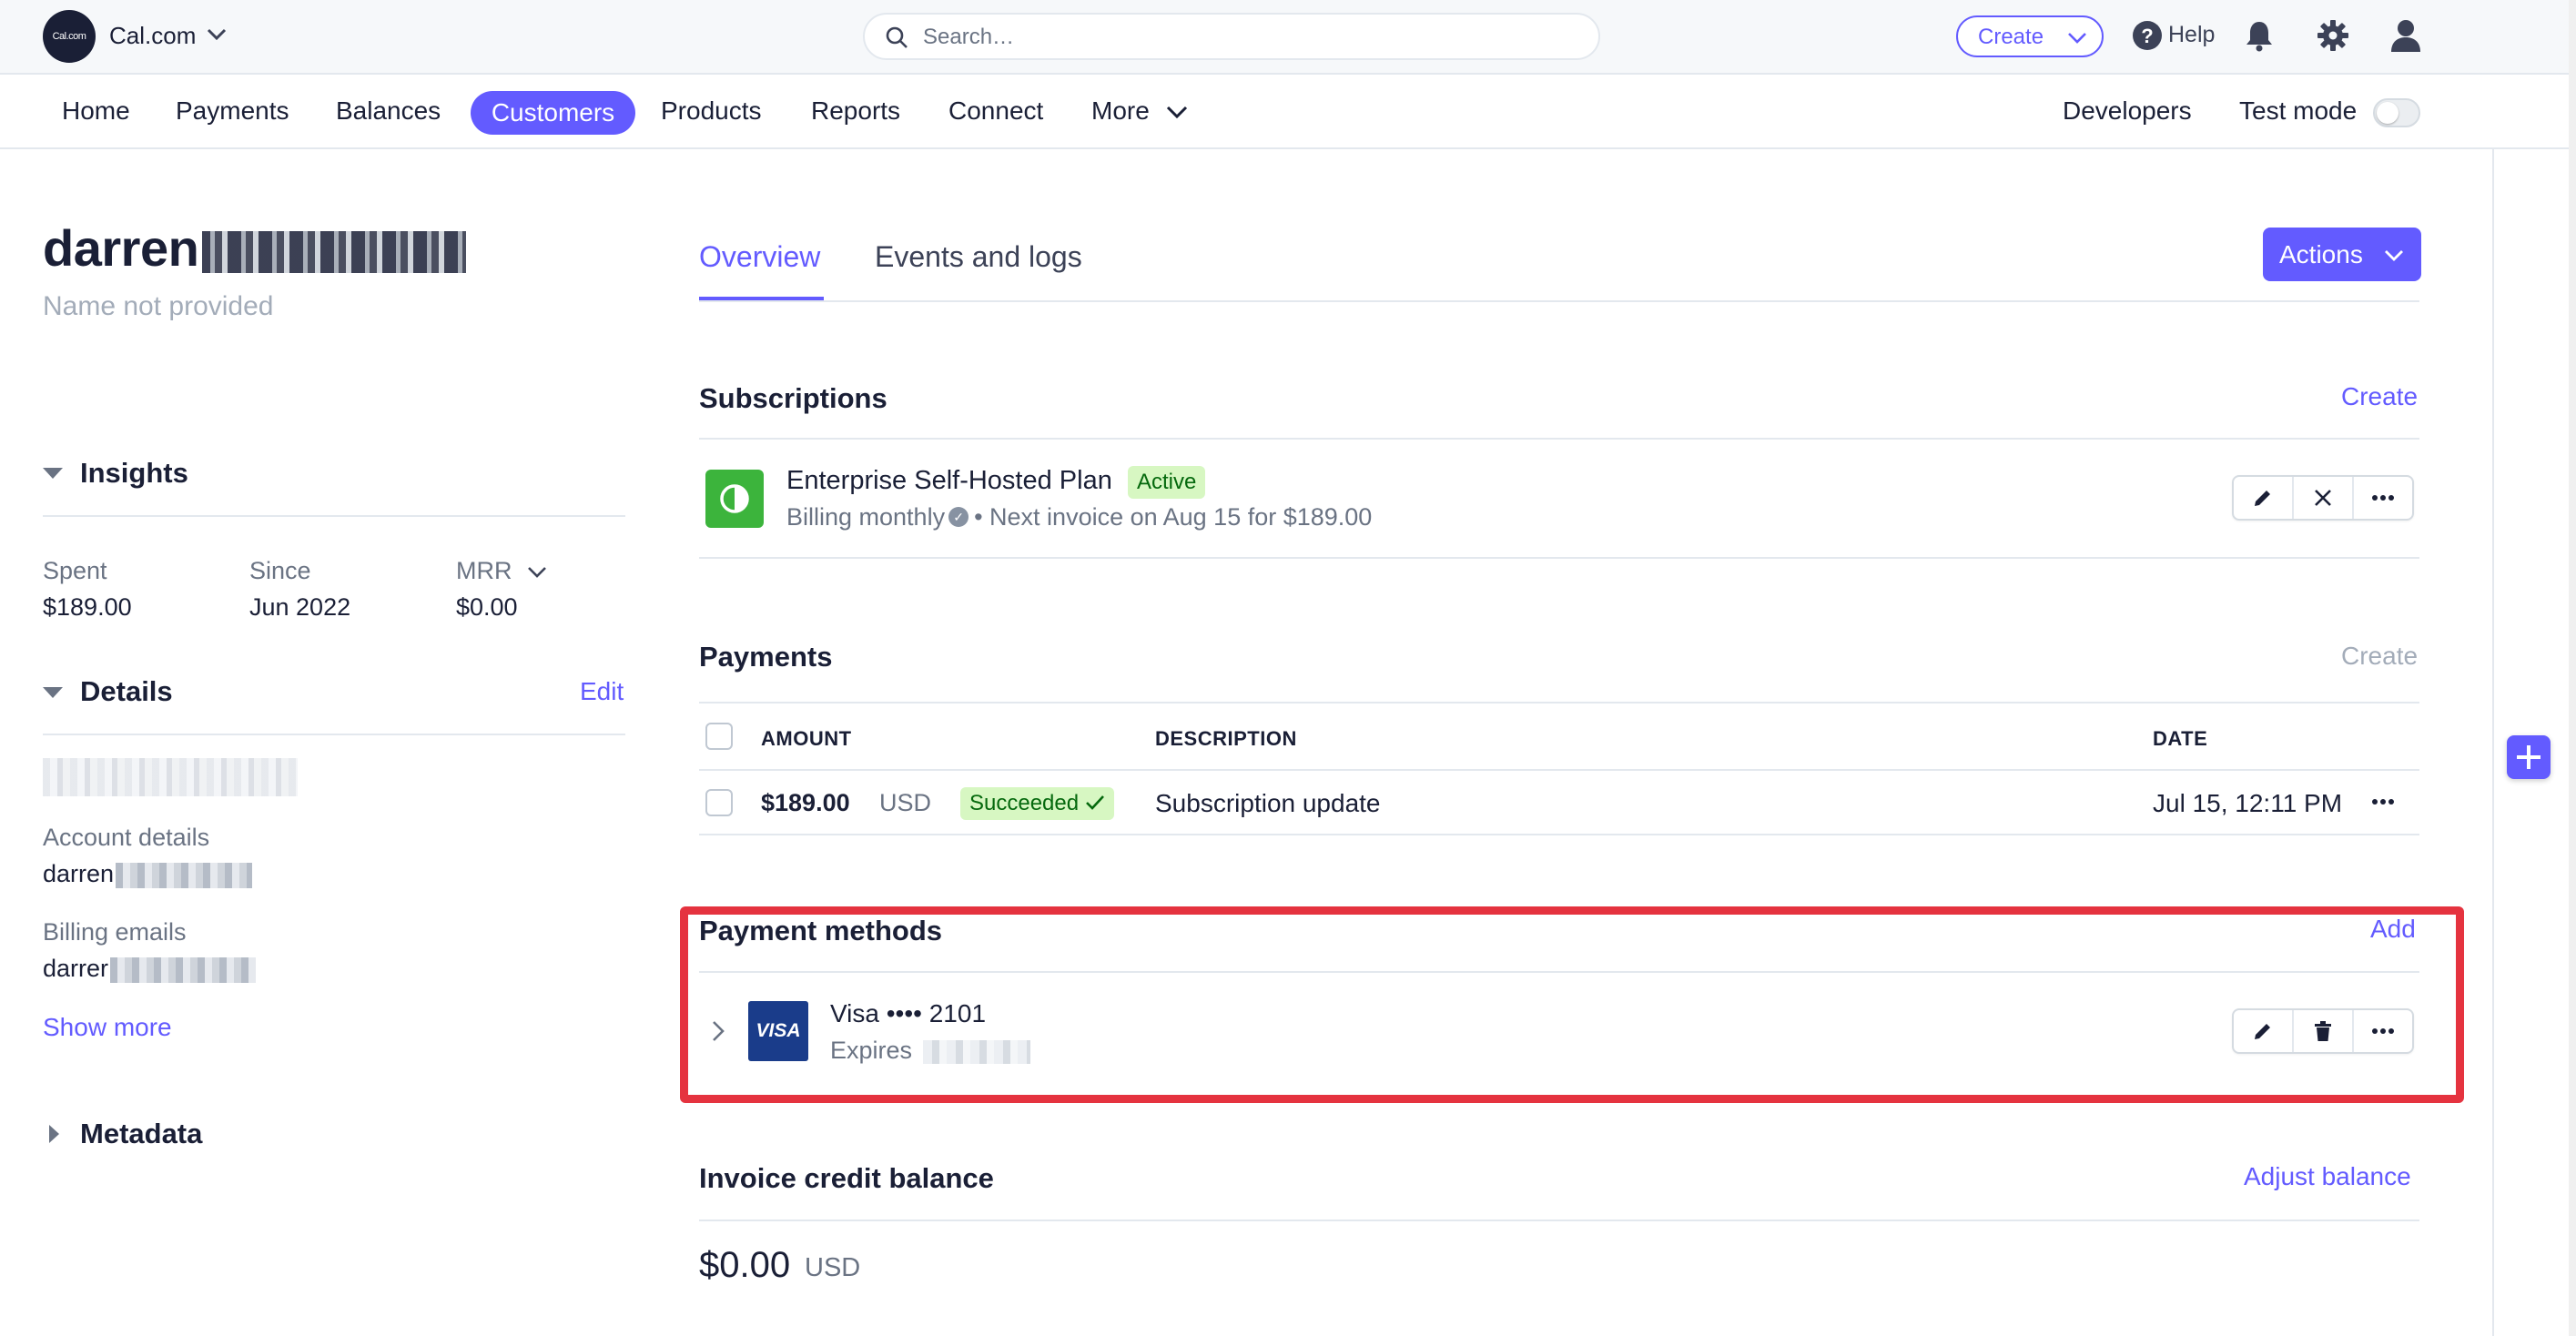 The width and height of the screenshot is (2576, 1336). Describe the element at coordinates (2321, 254) in the screenshot. I see `actions-button-label: Actions` at that location.